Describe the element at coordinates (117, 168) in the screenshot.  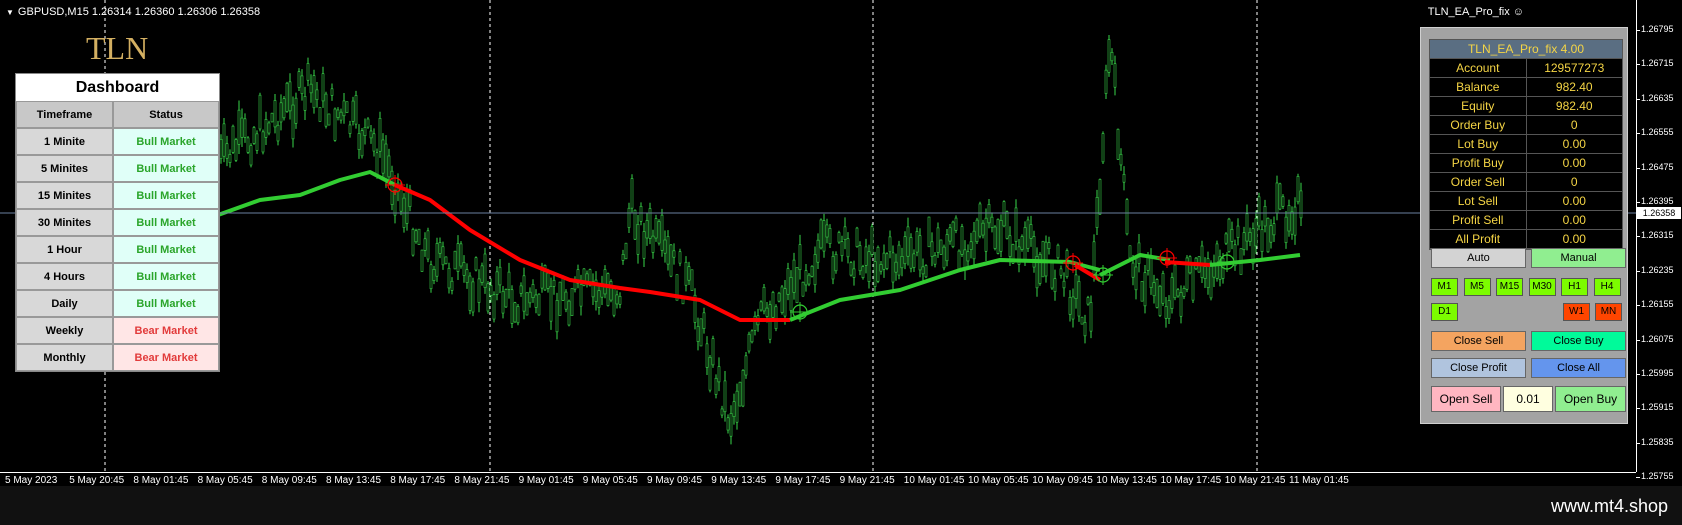
I see `dashboard-row: 5 Minites Bull Market` at that location.